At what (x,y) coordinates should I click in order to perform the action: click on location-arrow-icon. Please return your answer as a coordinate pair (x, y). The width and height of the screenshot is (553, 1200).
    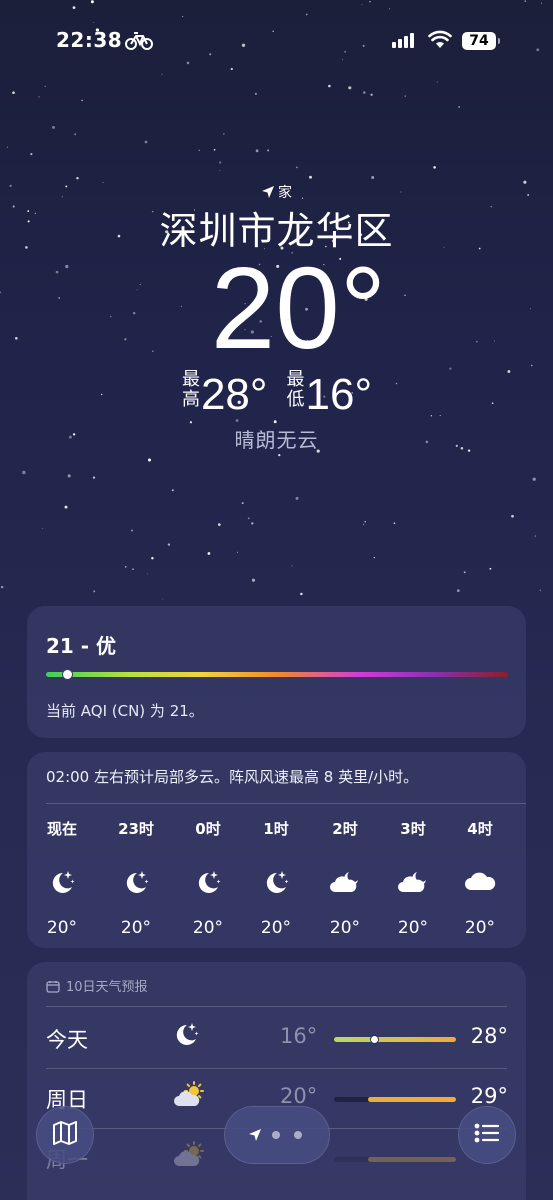
    Looking at the image, I should click on (255, 1136).